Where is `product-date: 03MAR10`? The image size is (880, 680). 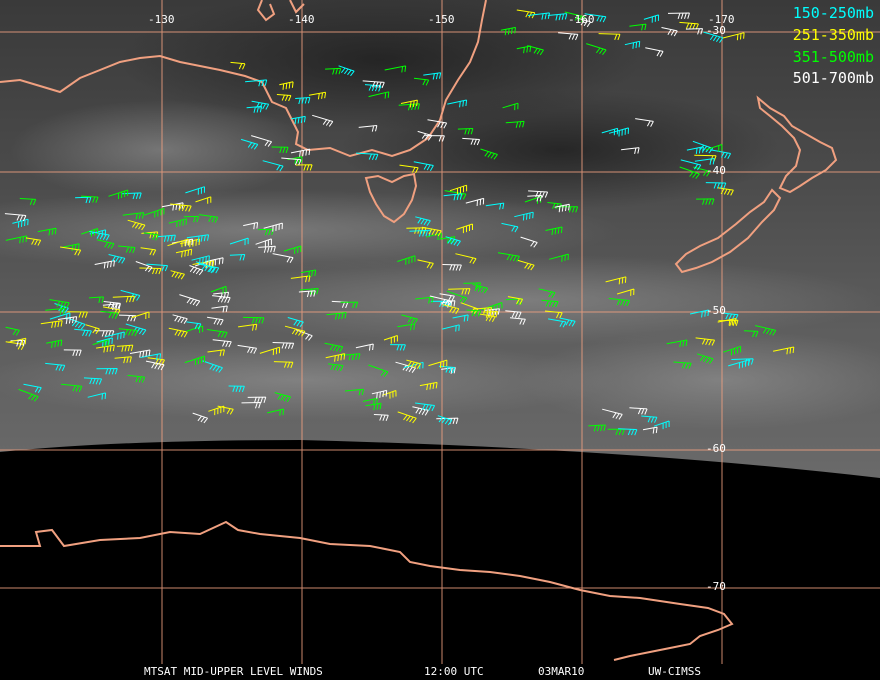
product-date: 03MAR10 is located at coordinates (561, 671).